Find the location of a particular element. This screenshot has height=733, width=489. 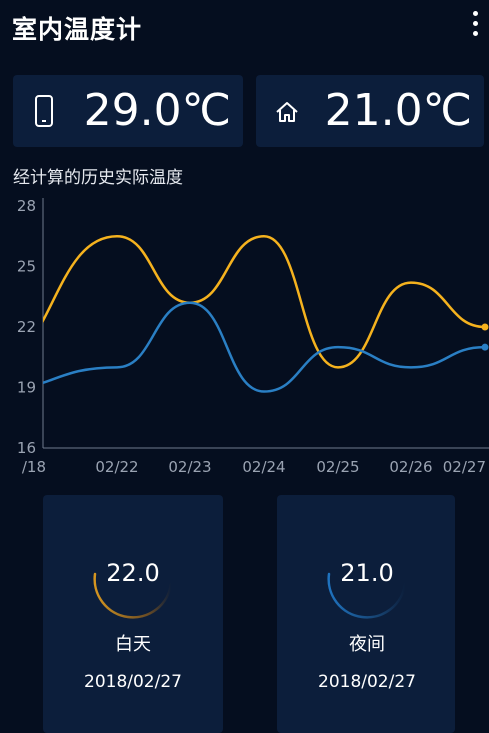

phone-icon is located at coordinates (44, 111).